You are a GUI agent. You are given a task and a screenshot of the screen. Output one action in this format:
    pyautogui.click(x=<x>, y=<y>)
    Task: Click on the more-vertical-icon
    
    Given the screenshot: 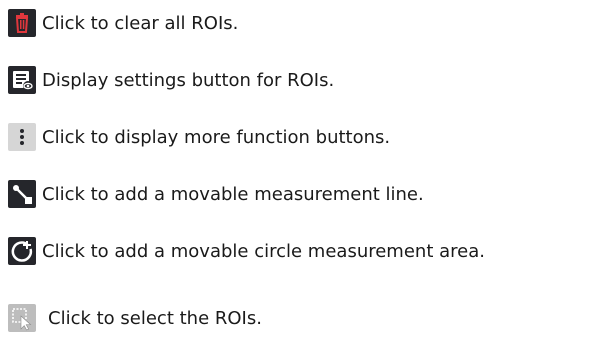 What is the action you would take?
    pyautogui.click(x=22, y=137)
    